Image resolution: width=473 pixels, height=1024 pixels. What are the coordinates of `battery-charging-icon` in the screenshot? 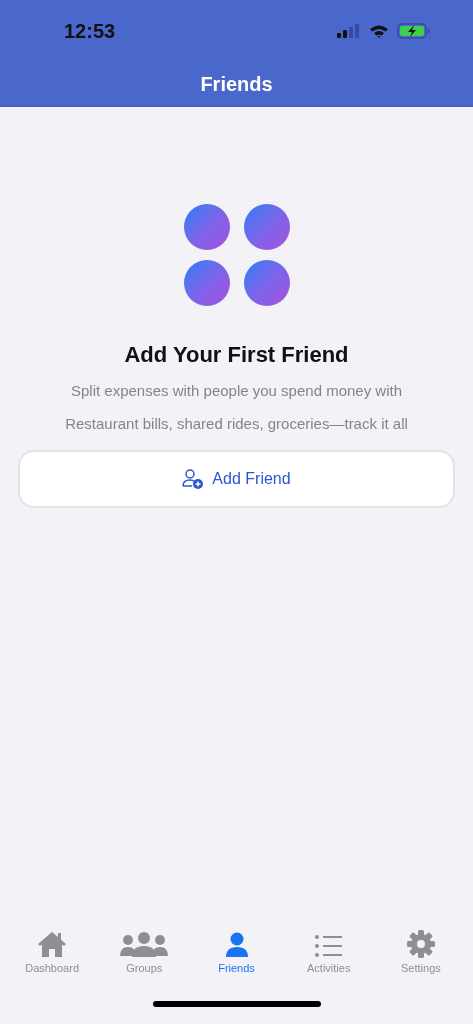 It's located at (414, 31).